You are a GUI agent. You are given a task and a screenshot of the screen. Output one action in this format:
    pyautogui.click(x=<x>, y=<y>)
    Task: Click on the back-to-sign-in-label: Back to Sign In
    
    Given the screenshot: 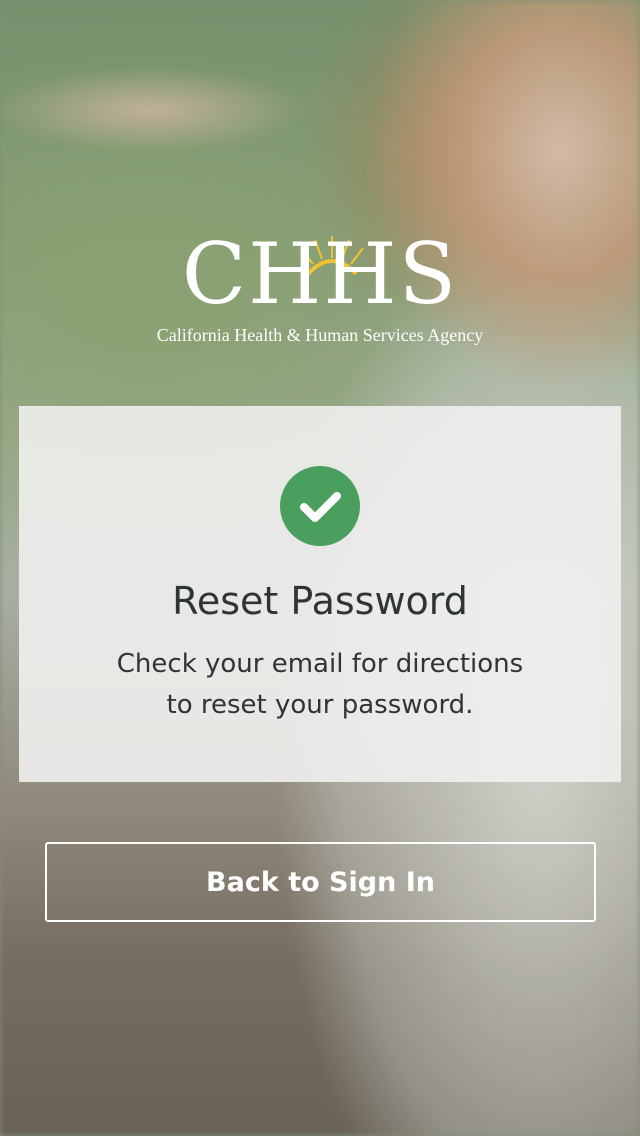 What is the action you would take?
    pyautogui.click(x=320, y=882)
    